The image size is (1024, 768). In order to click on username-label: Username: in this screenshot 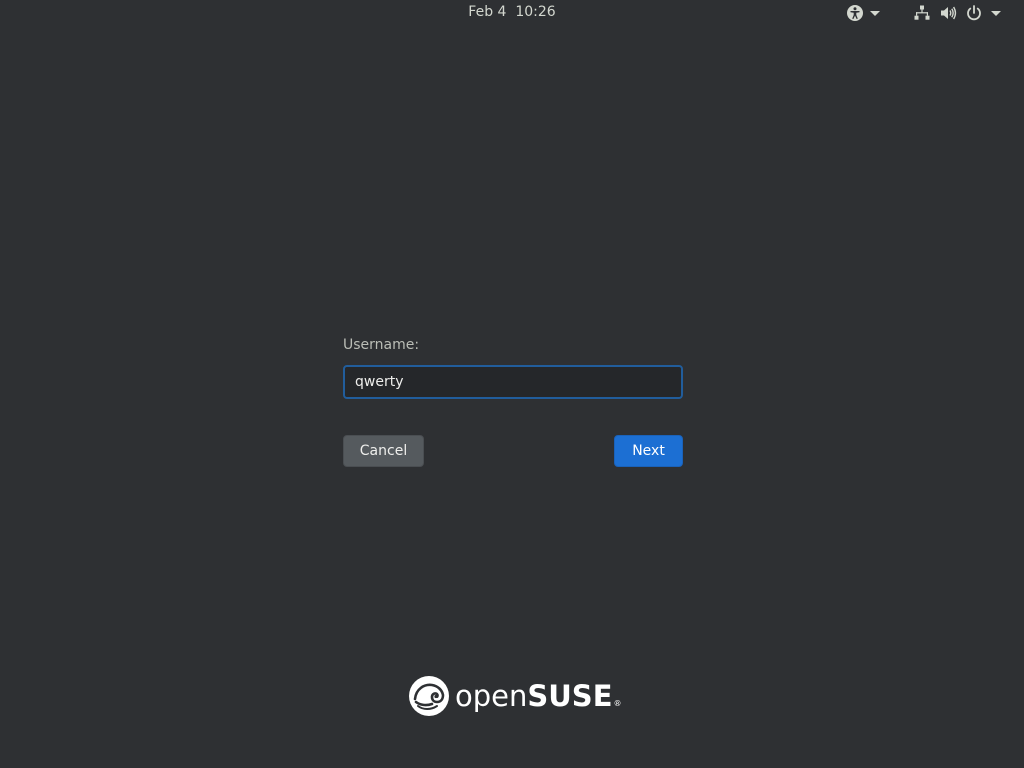, I will do `click(381, 345)`.